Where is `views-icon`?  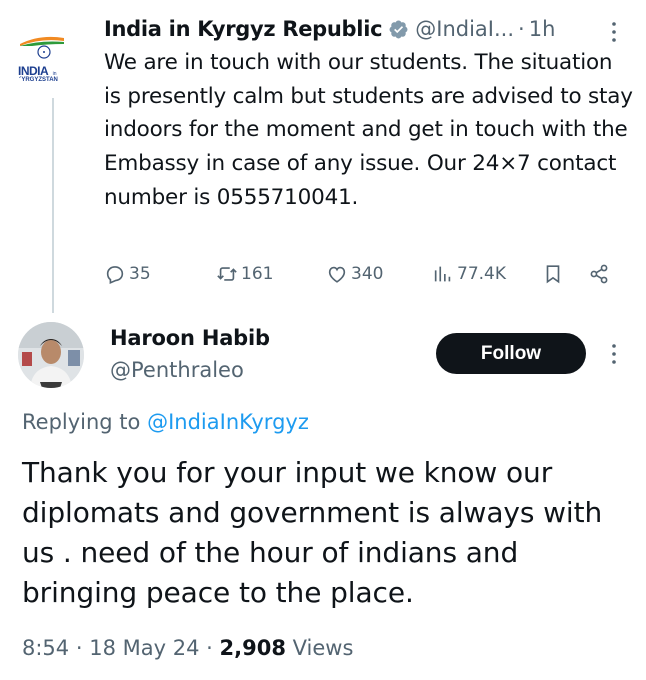
views-icon is located at coordinates (442, 274).